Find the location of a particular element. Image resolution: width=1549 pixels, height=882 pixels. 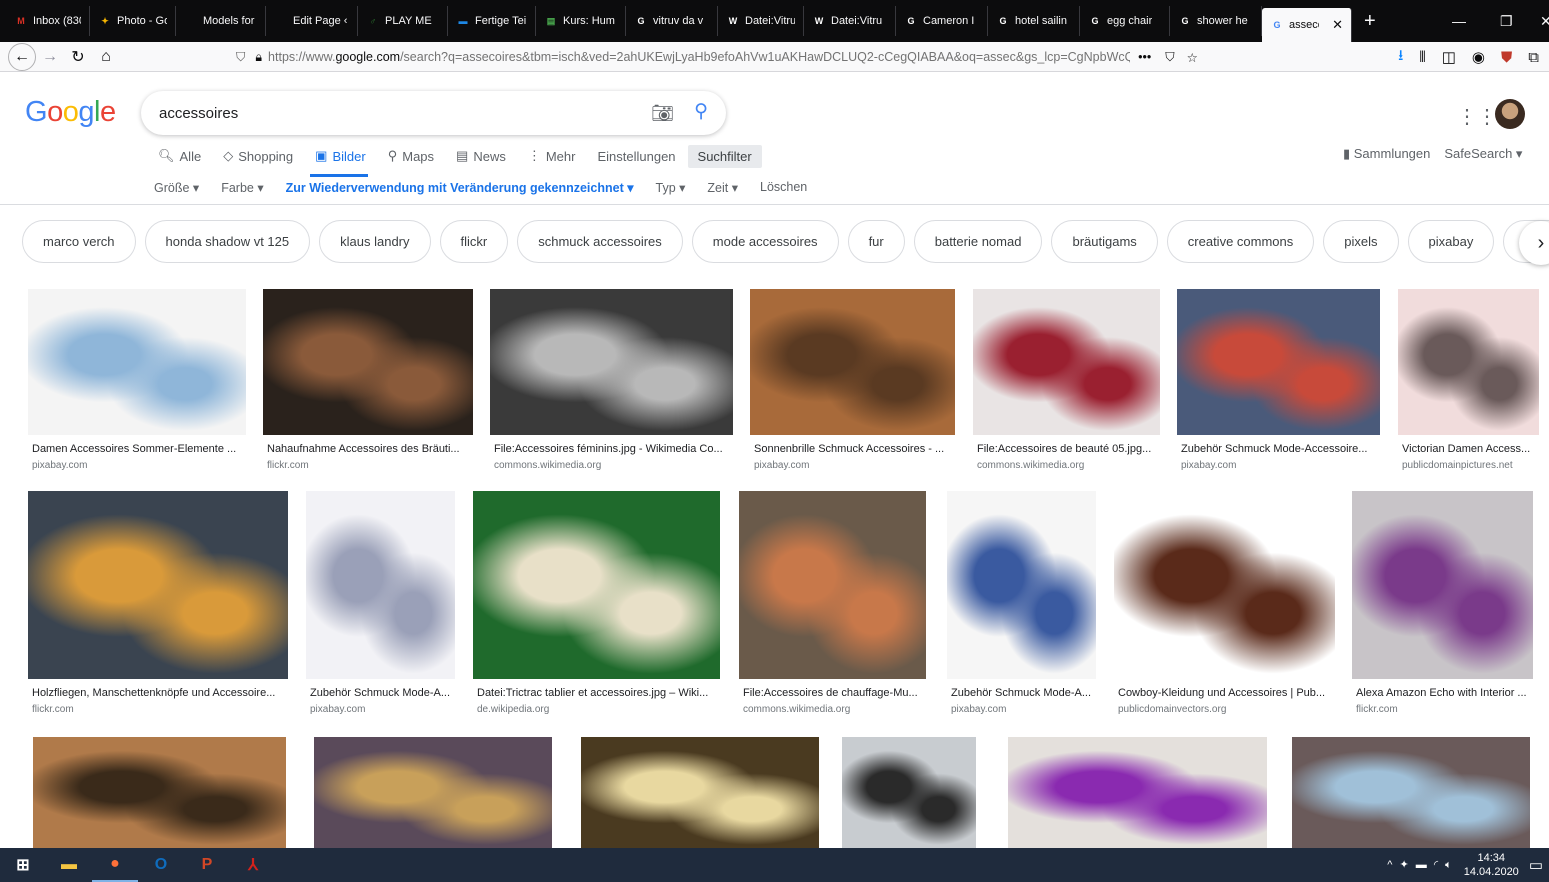

reload-button: ↻ is located at coordinates (78, 57).